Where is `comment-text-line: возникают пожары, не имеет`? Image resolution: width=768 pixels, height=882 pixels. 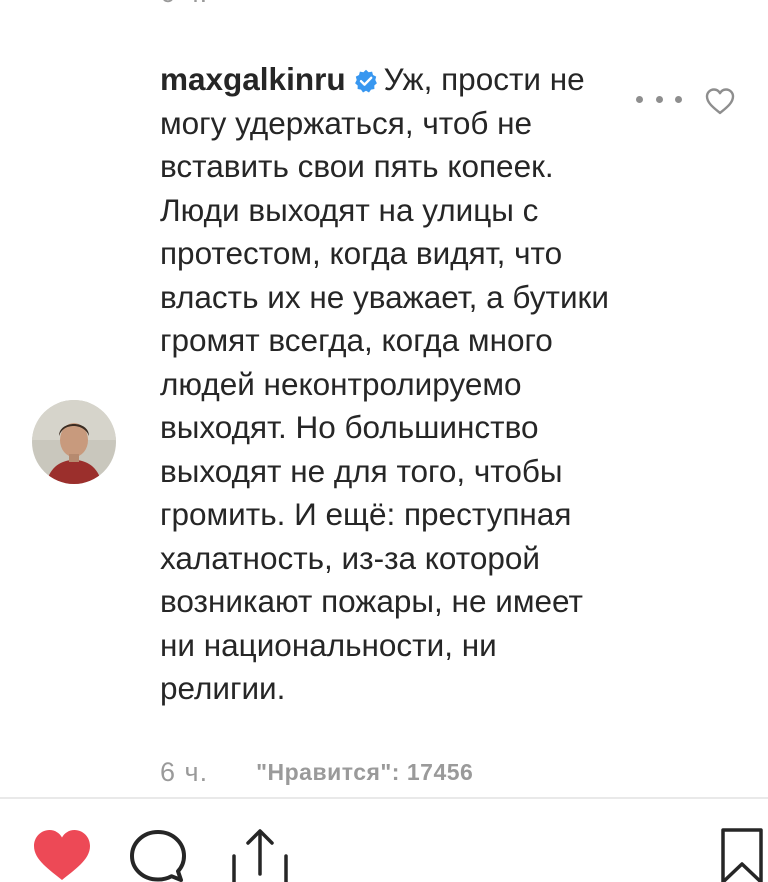 comment-text-line: возникают пожары, не имеет is located at coordinates (371, 601).